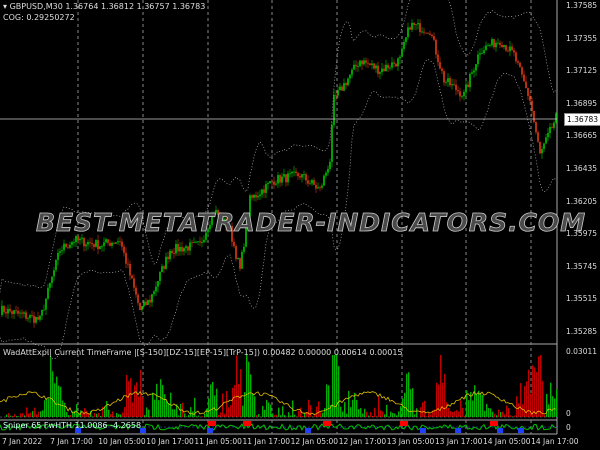 Image resolution: width=600 pixels, height=450 pixels. Describe the element at coordinates (170, 441) in the screenshot. I see `time-axis-label: 10 Jan 17:00` at that location.